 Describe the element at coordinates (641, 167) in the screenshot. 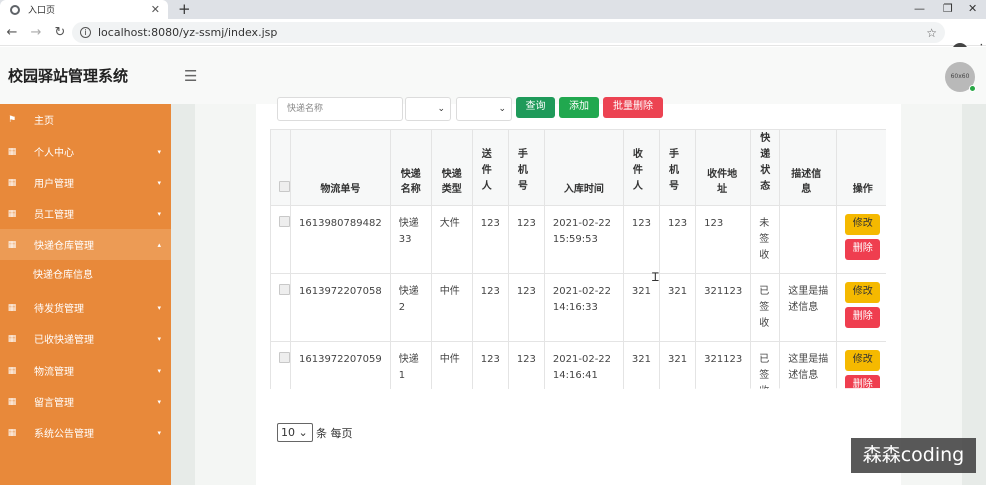

I see `column-header: 收件人` at that location.